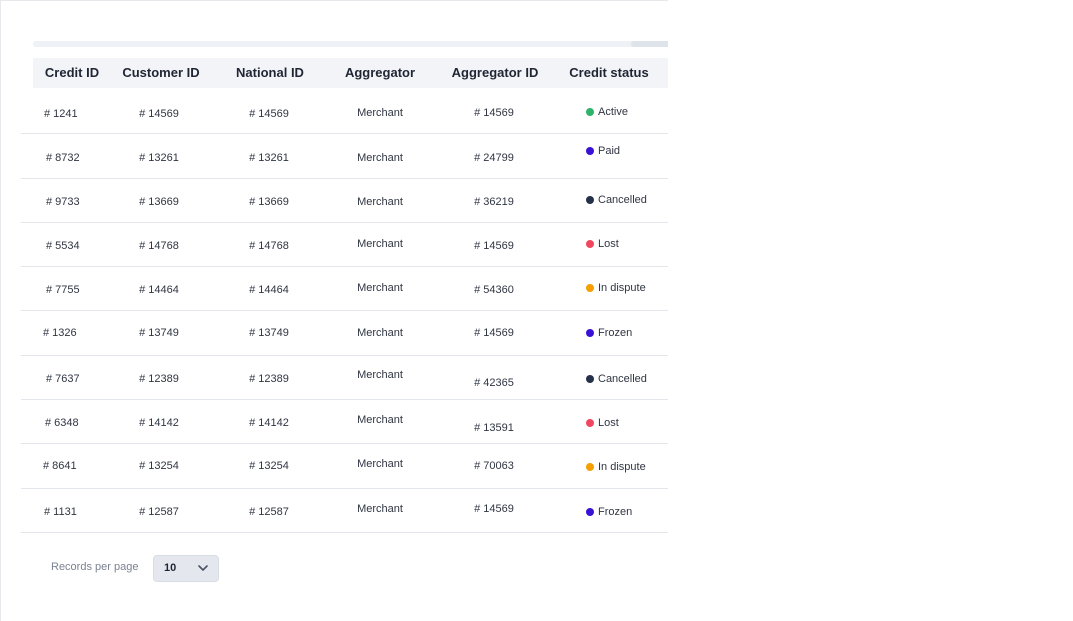 The height and width of the screenshot is (621, 1073). What do you see at coordinates (159, 379) in the screenshot?
I see `customer-id-cell: # 12389` at bounding box center [159, 379].